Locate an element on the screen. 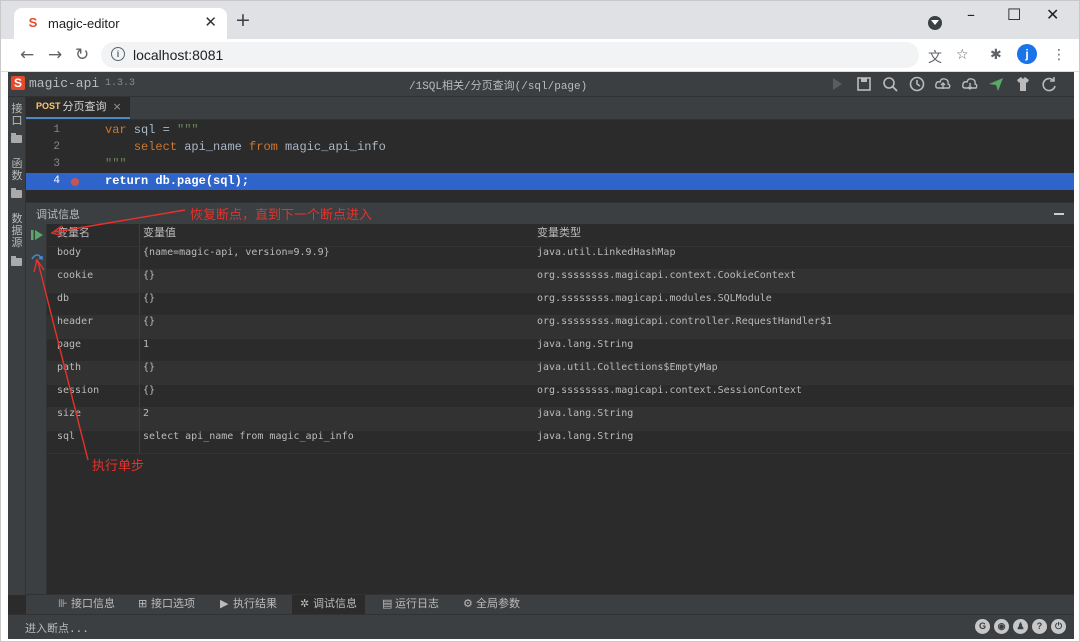 The image size is (1080, 642). tab-run-log: ▤ 运行日志 is located at coordinates (410, 605).